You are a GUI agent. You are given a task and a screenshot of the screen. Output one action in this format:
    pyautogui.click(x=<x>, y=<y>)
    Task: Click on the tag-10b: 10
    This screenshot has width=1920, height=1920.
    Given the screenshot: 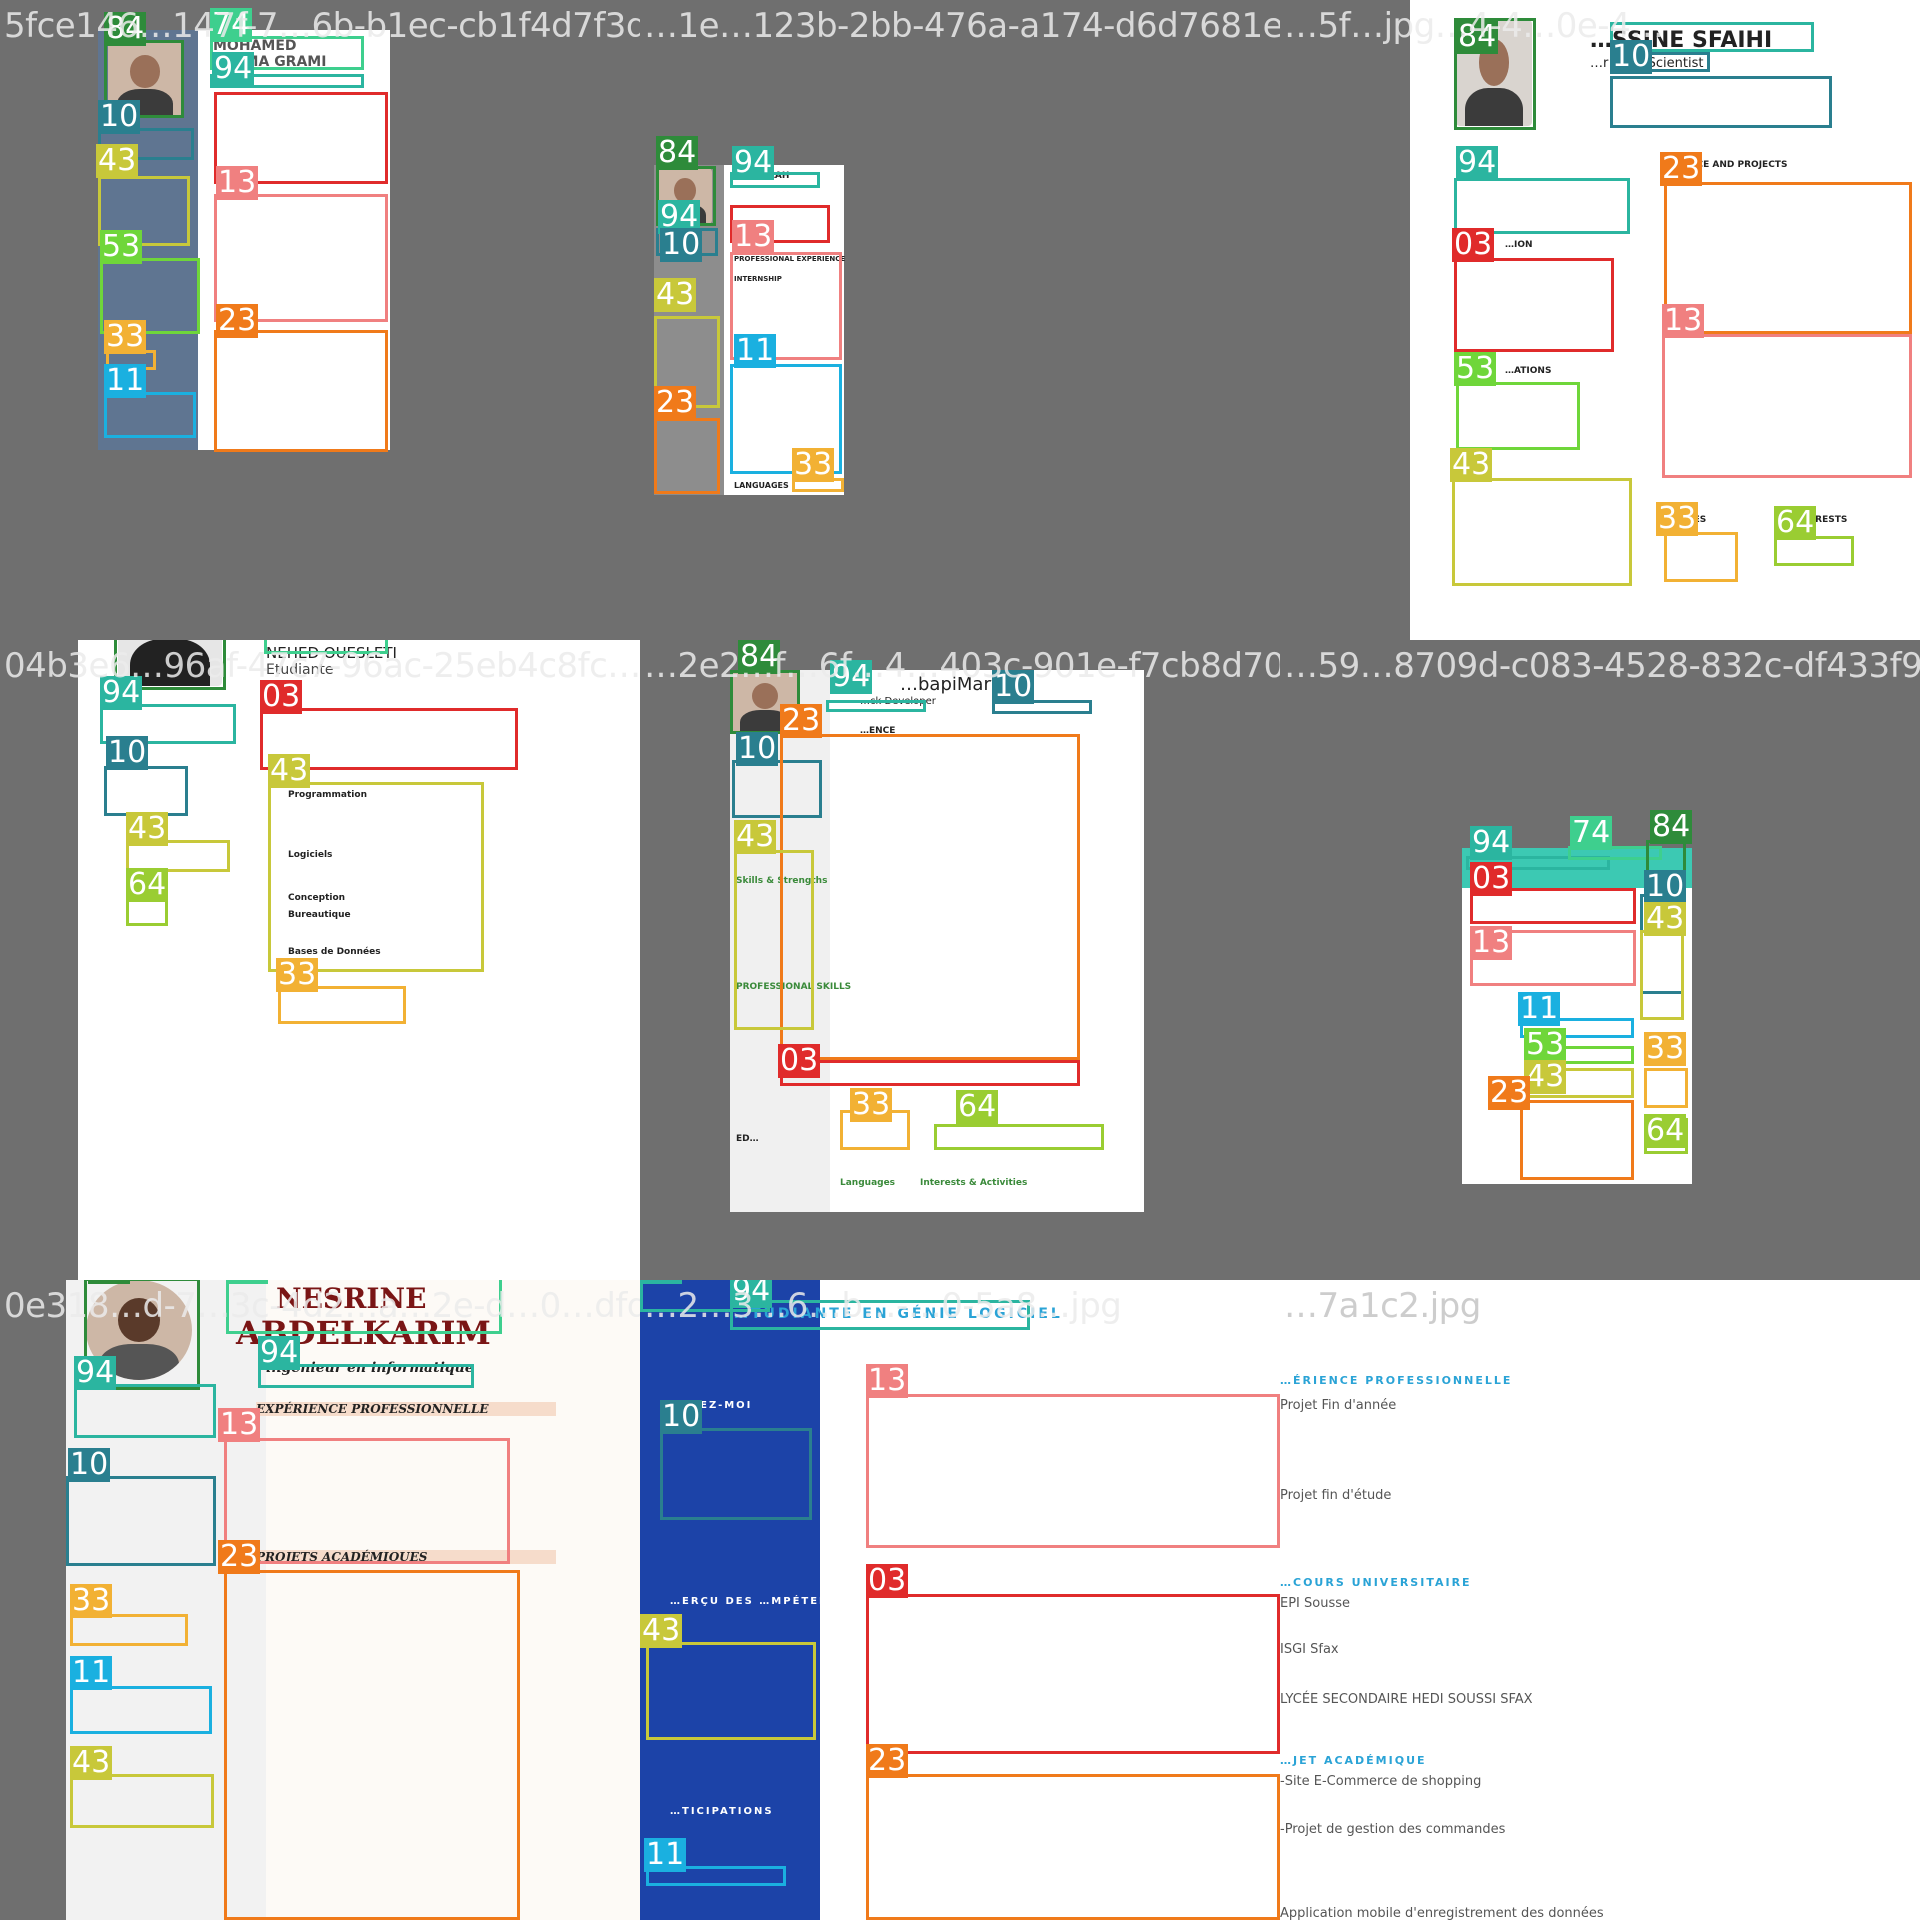 What is the action you would take?
    pyautogui.click(x=757, y=748)
    